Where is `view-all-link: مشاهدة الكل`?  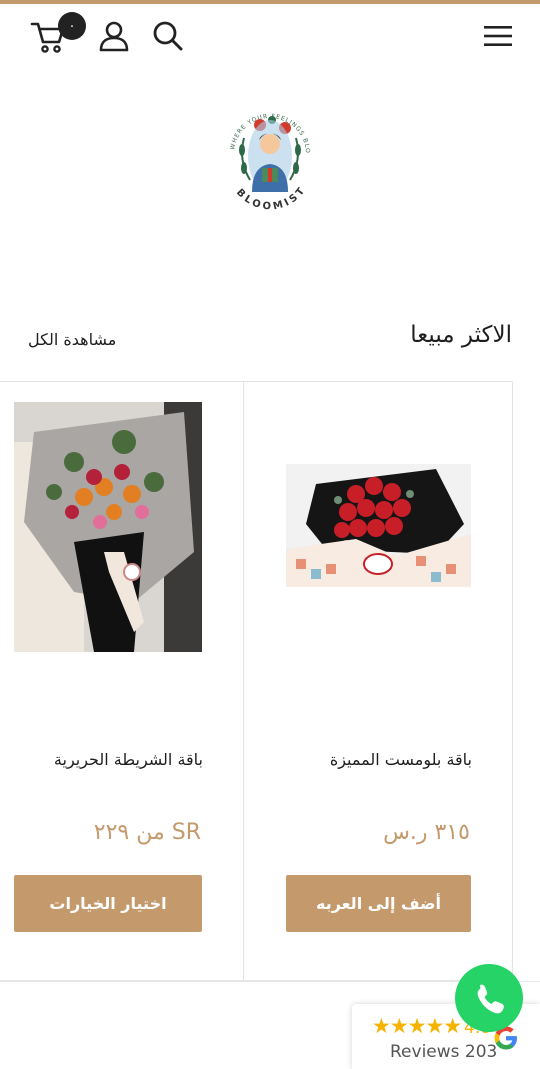
view-all-link: مشاهدة الكل is located at coordinates (72, 339).